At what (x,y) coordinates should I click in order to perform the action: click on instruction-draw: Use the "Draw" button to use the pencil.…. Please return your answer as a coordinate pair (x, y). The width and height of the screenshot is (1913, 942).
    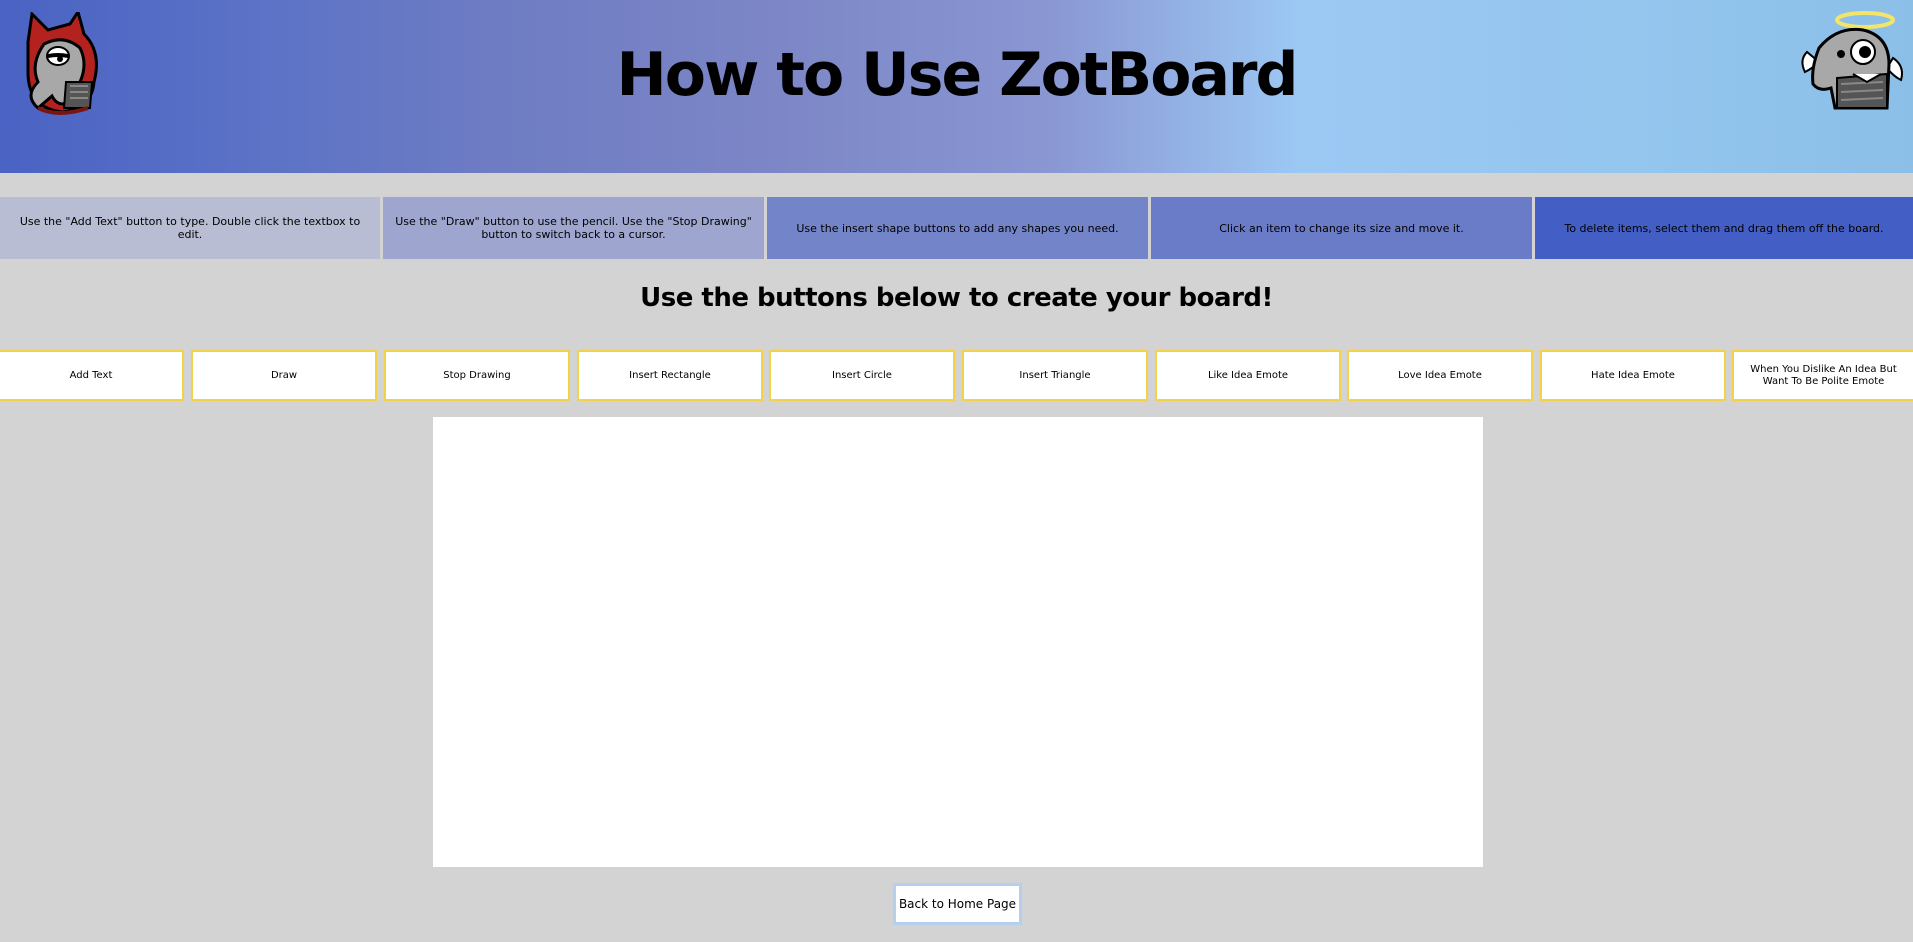
    Looking at the image, I should click on (573, 228).